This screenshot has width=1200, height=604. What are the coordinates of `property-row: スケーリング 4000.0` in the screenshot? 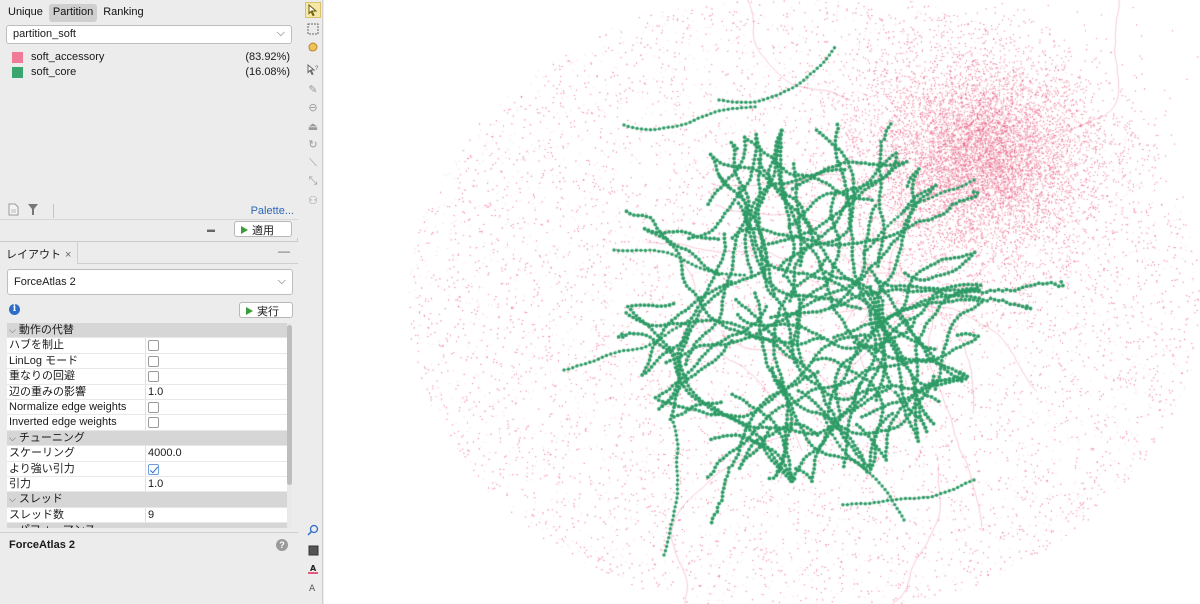 It's located at (147, 454).